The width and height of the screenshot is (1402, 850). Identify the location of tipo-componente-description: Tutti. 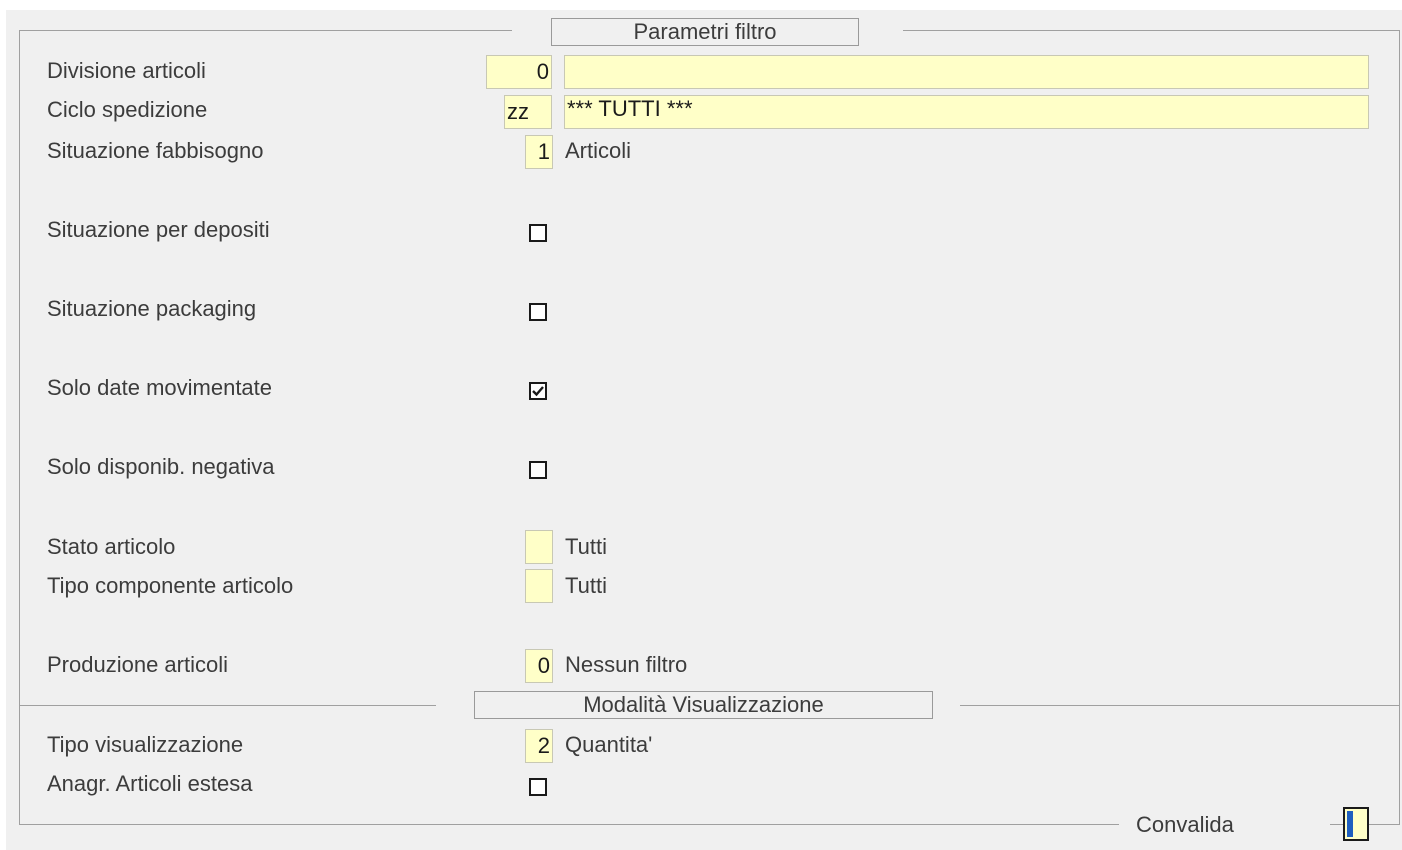
(586, 585).